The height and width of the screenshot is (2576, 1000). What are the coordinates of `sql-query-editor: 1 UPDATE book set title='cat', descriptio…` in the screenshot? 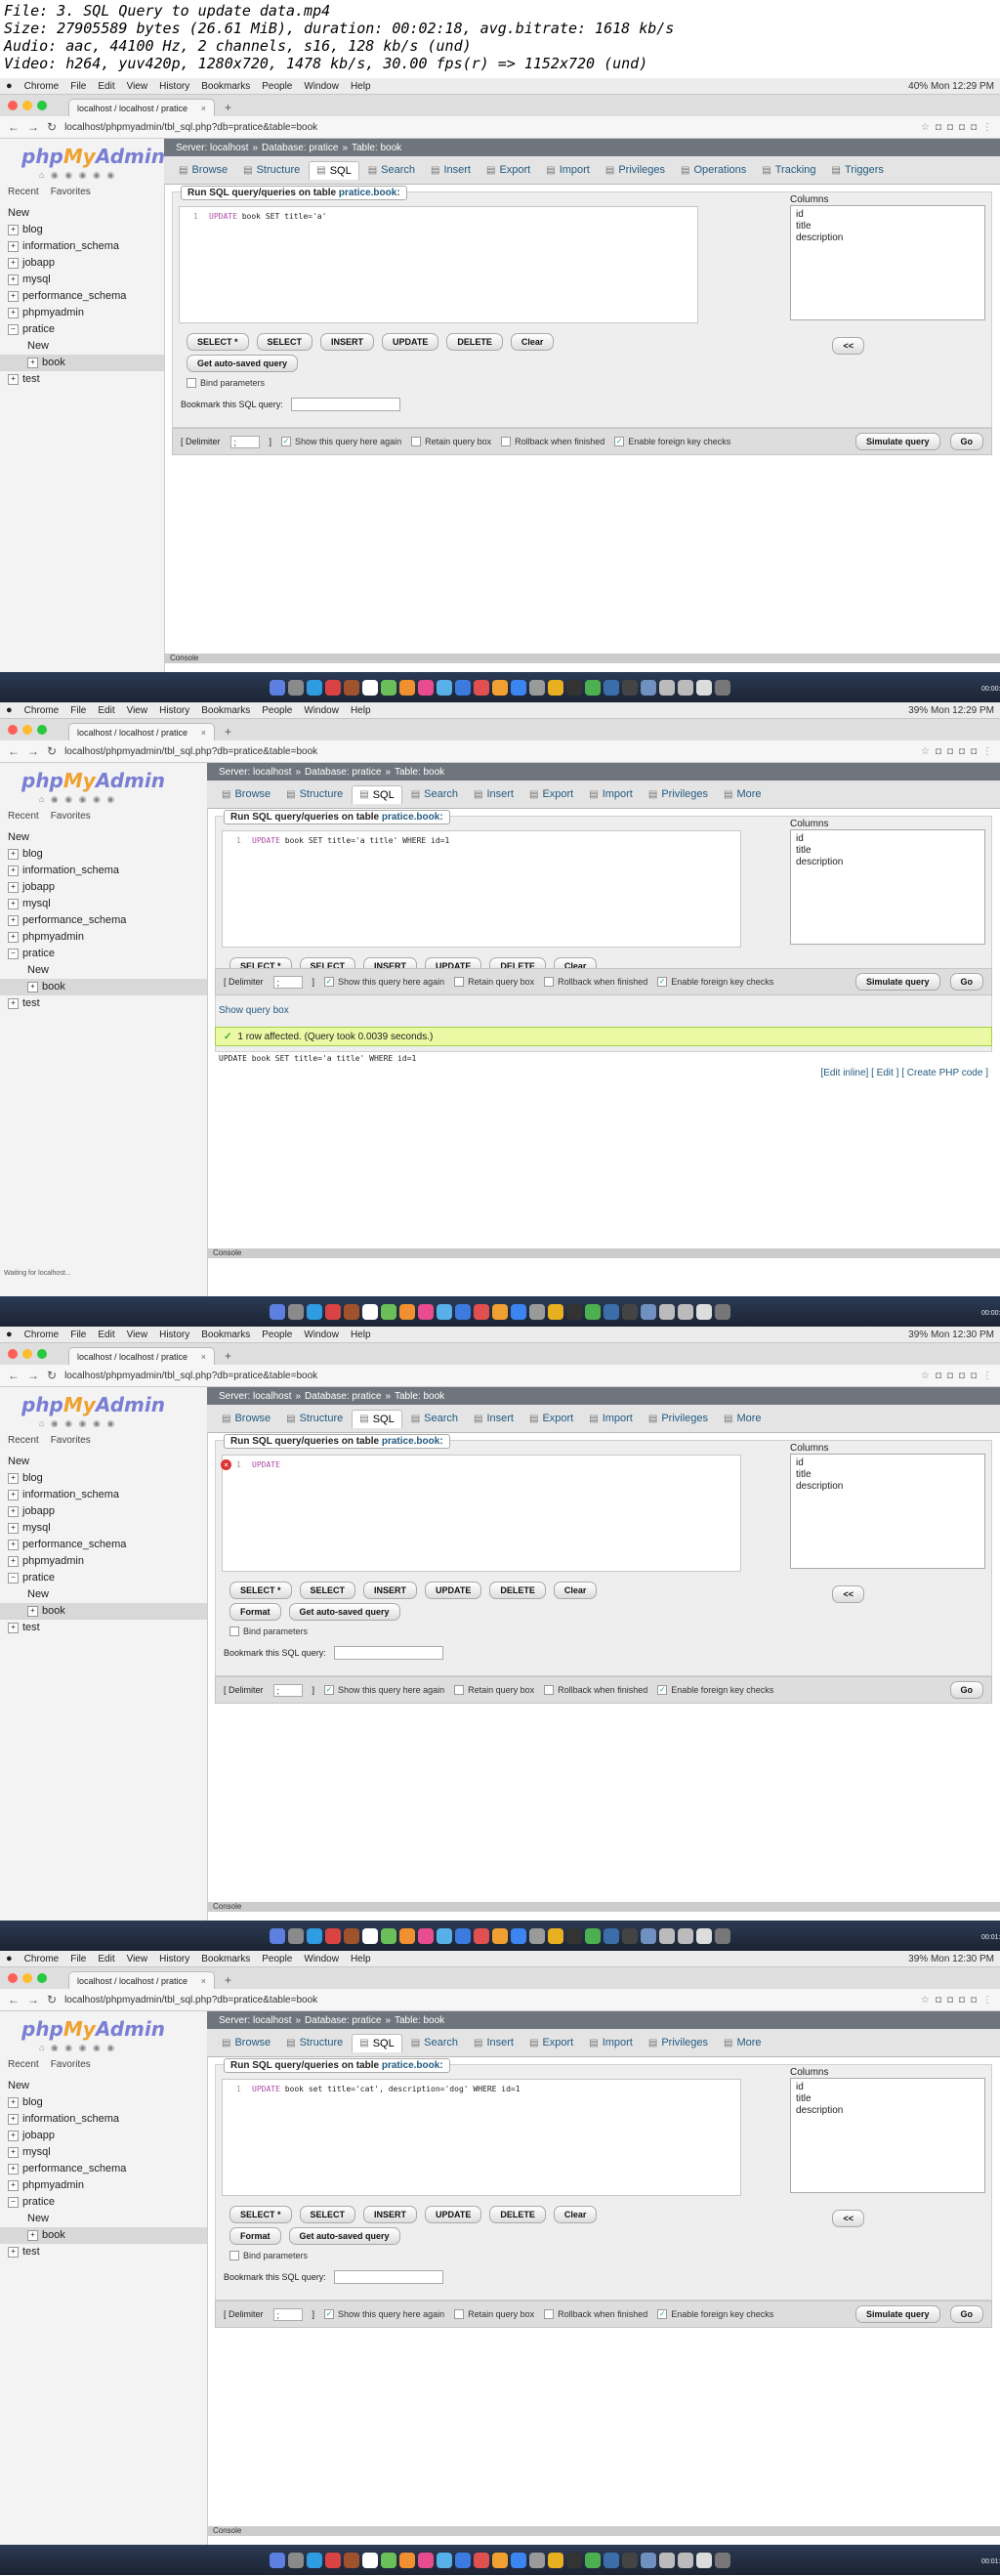 It's located at (481, 2137).